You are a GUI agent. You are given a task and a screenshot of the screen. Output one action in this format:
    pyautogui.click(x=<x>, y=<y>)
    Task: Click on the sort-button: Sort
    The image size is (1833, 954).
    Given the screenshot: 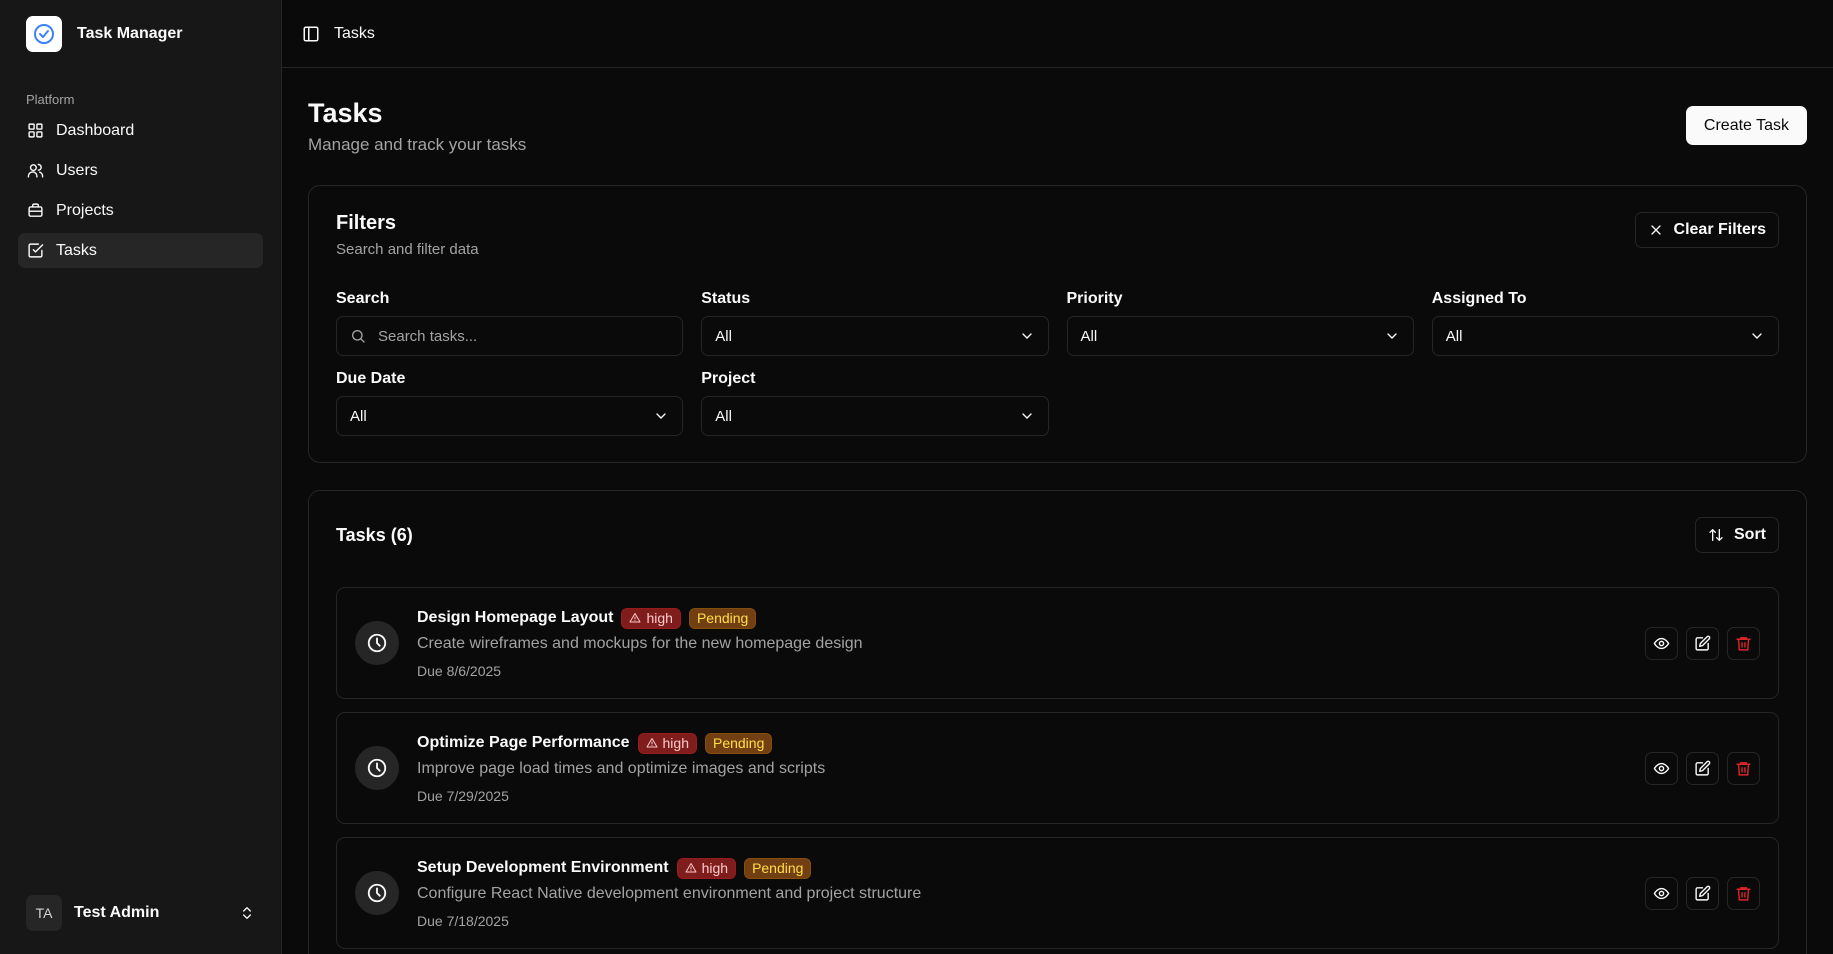 What is the action you would take?
    pyautogui.click(x=1737, y=535)
    